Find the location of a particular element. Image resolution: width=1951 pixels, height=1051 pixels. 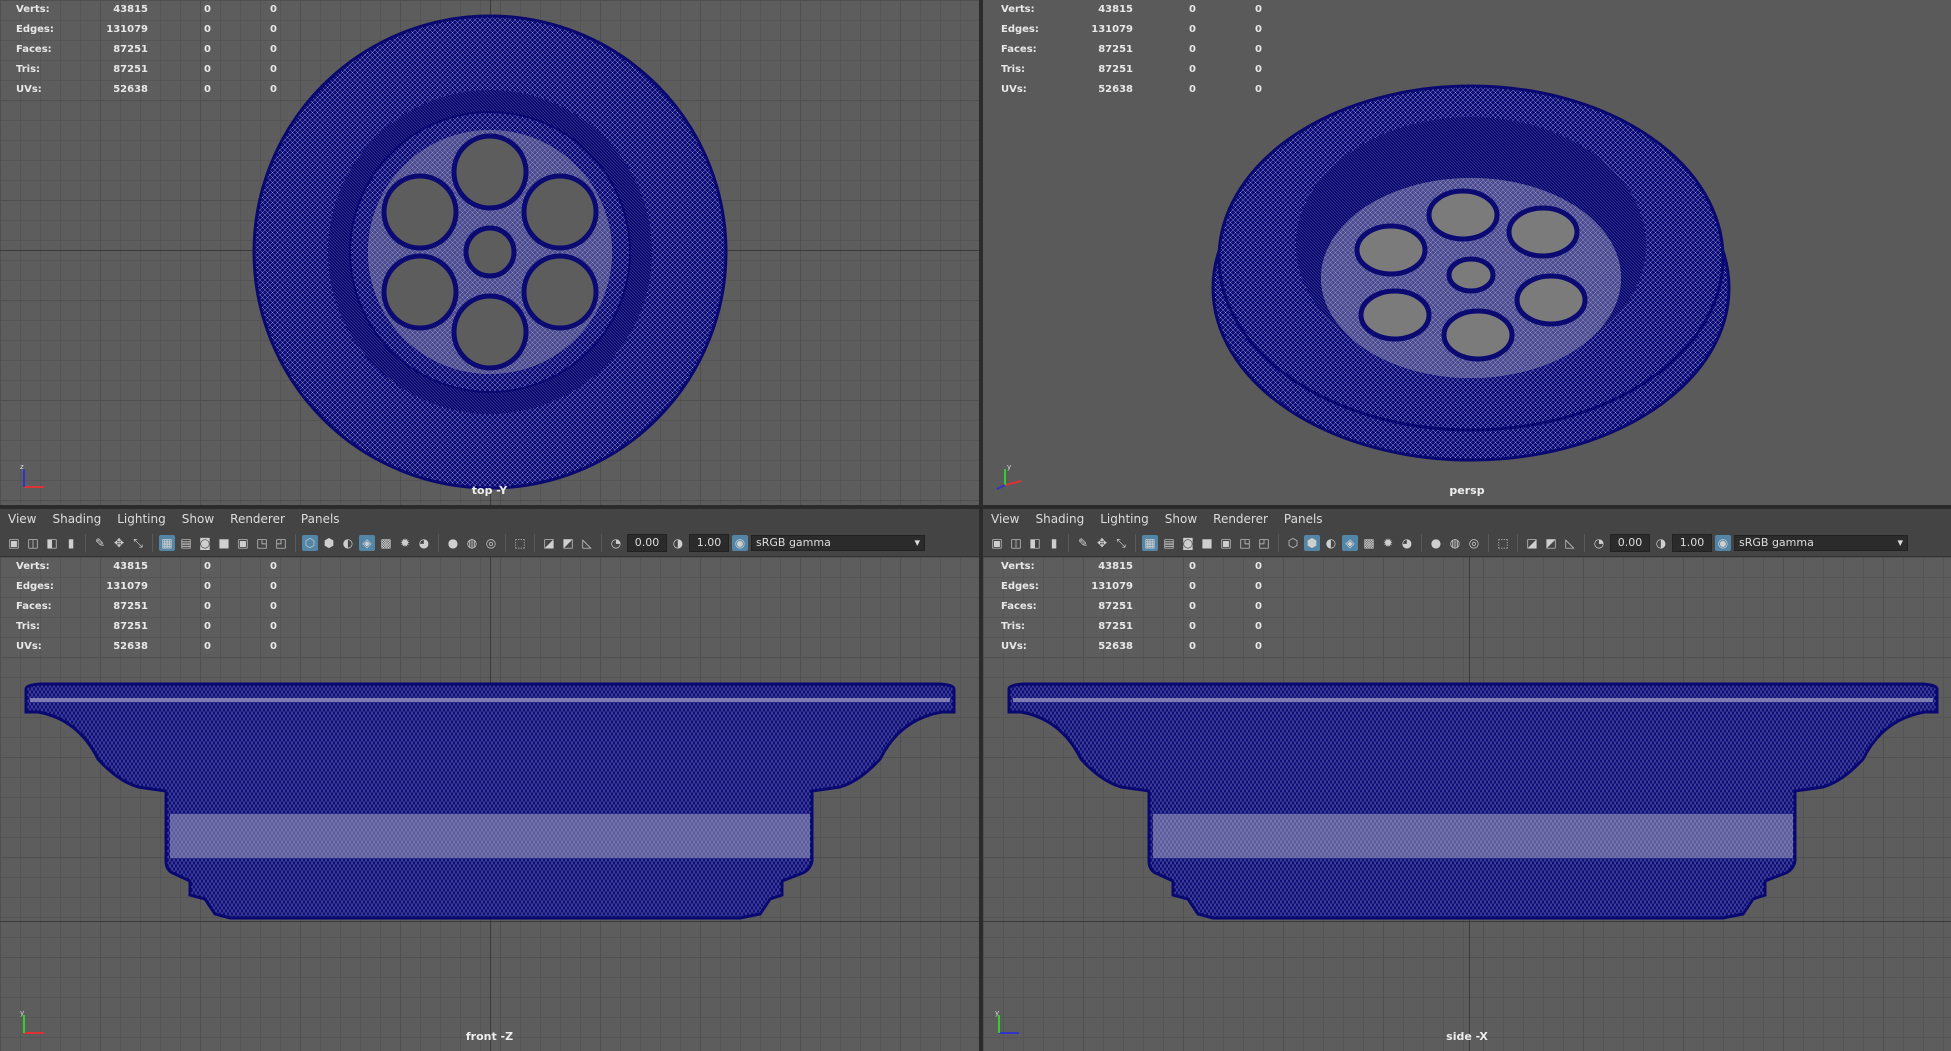

camera-label: persp is located at coordinates (1467, 490).